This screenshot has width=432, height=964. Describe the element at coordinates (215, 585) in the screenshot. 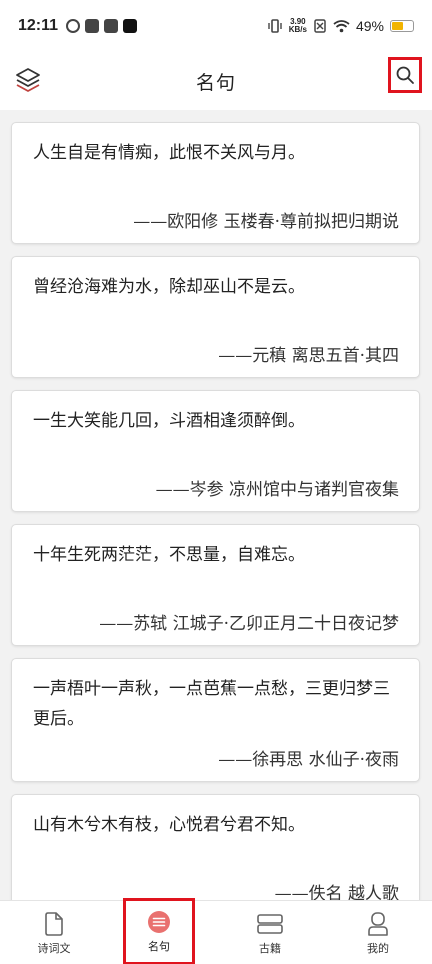

I see `quote-card: 十年生死两茫茫，不思量，自难忘。 ——苏轼 江城子·乙卯正月二十日夜记梦` at that location.